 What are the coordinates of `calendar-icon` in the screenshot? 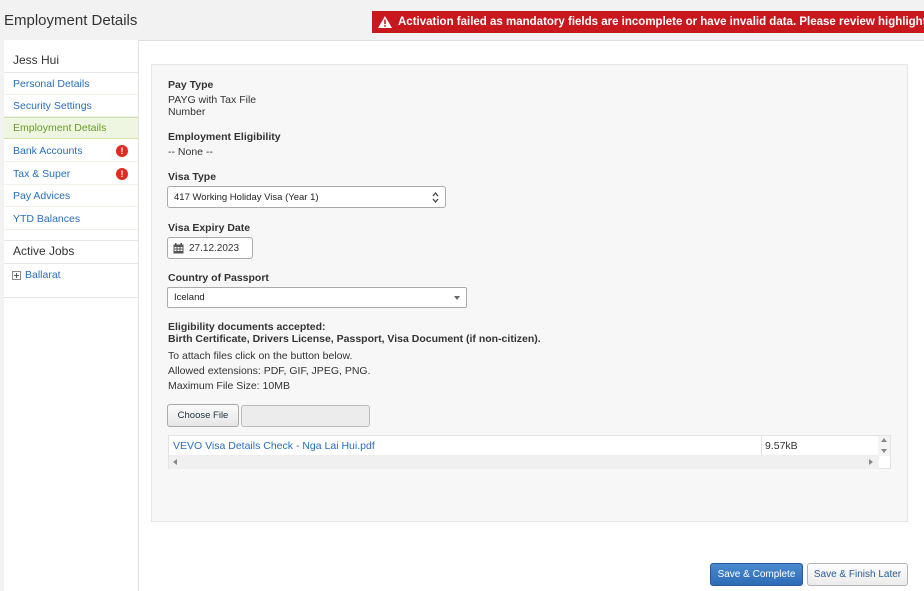 It's located at (178, 248).